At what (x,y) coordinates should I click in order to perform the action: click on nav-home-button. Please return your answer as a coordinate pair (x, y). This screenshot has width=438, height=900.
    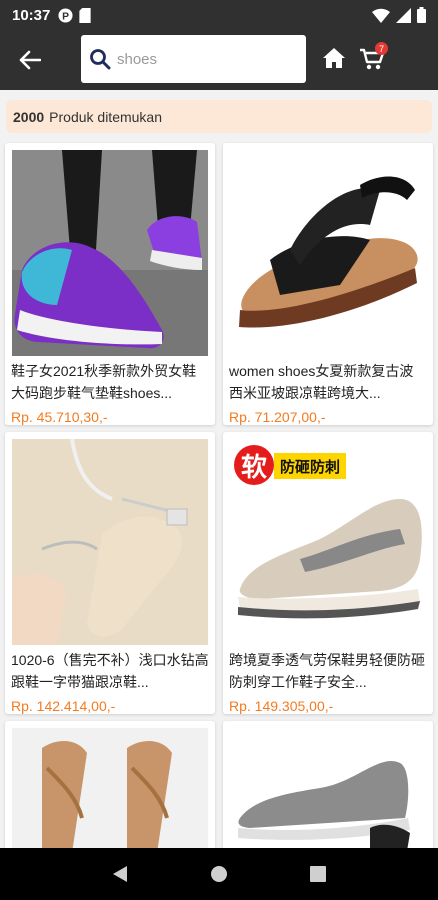
    Looking at the image, I should click on (219, 874).